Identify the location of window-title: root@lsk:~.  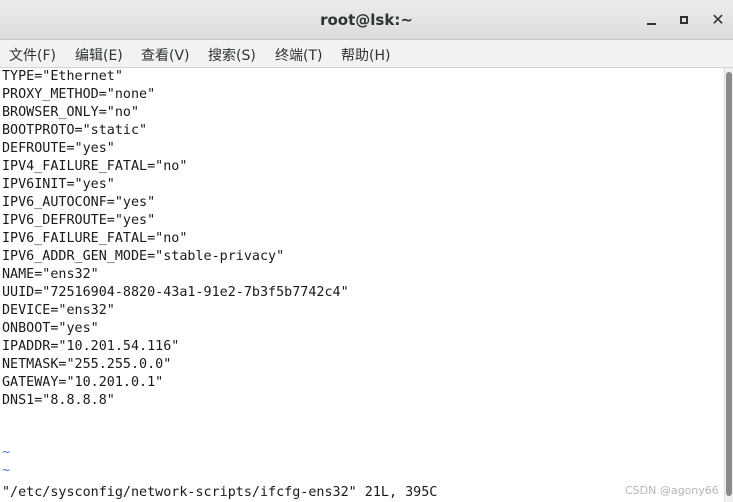
(366, 20).